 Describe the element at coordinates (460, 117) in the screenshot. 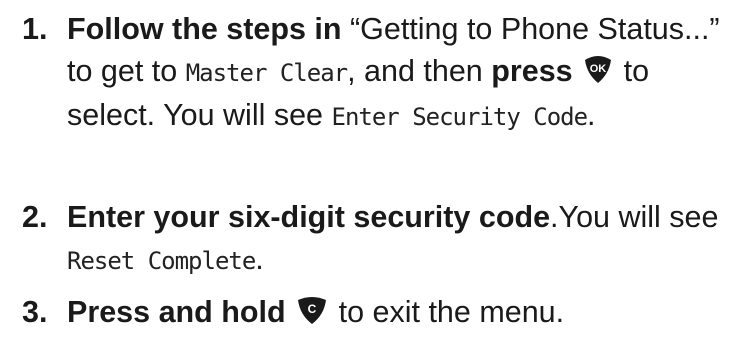

I see `display-text-enter-security-code: Enter Security Code` at that location.